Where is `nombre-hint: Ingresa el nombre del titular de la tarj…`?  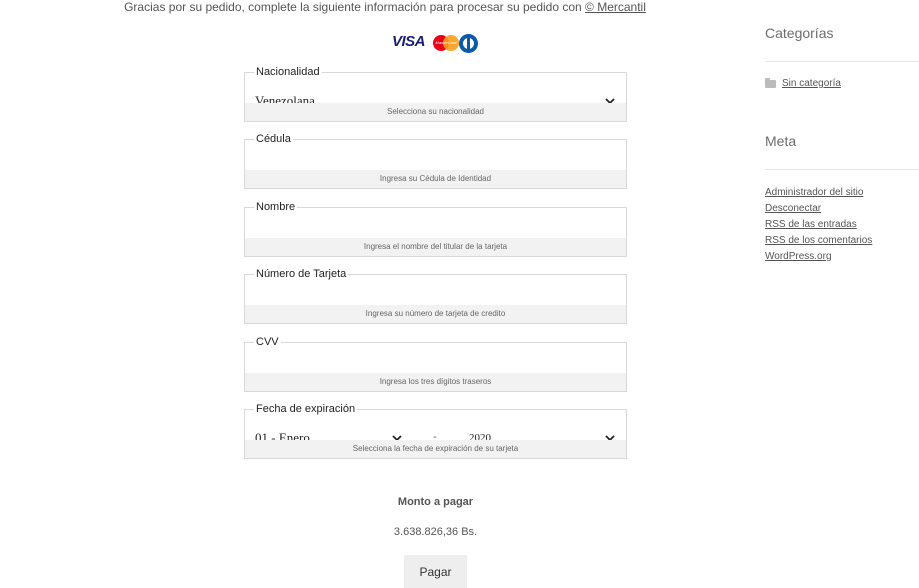
nombre-hint: Ingresa el nombre del titular de la tarj… is located at coordinates (435, 247).